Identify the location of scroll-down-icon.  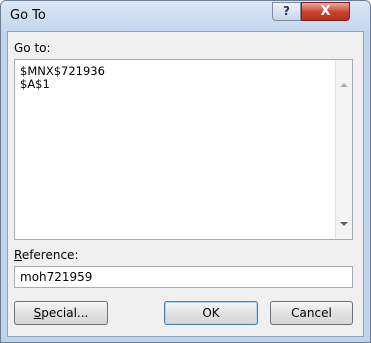
(344, 224).